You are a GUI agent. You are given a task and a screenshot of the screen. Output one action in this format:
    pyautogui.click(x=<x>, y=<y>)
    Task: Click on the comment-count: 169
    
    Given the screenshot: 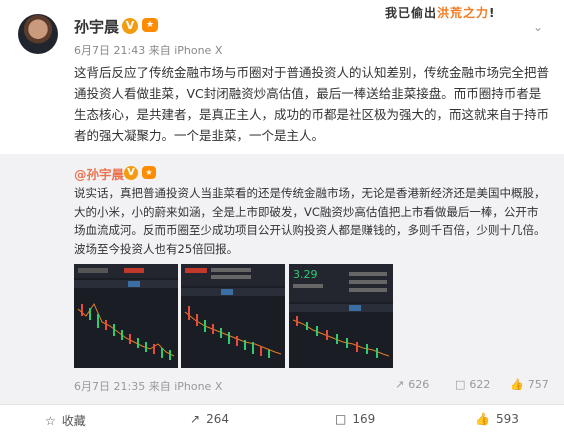 What is the action you would take?
    pyautogui.click(x=364, y=419)
    